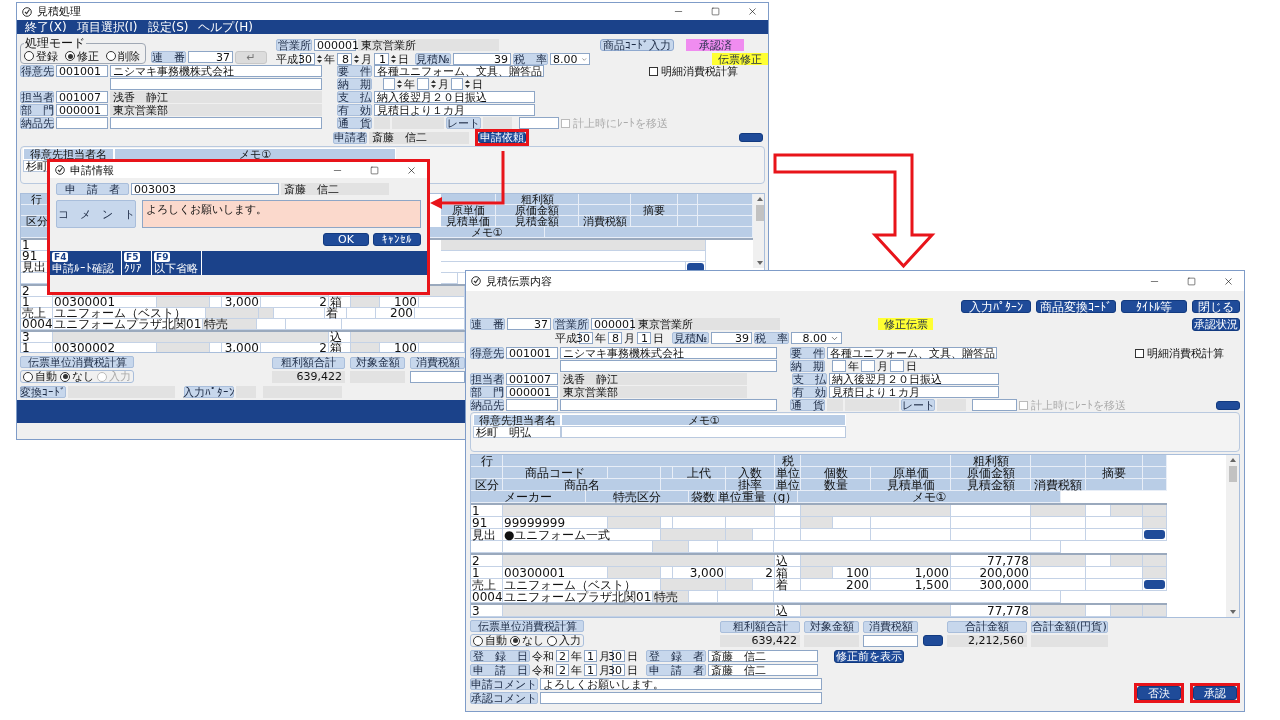 The image size is (1280, 720). I want to click on menu-item: 項目選択(I), so click(107, 27).